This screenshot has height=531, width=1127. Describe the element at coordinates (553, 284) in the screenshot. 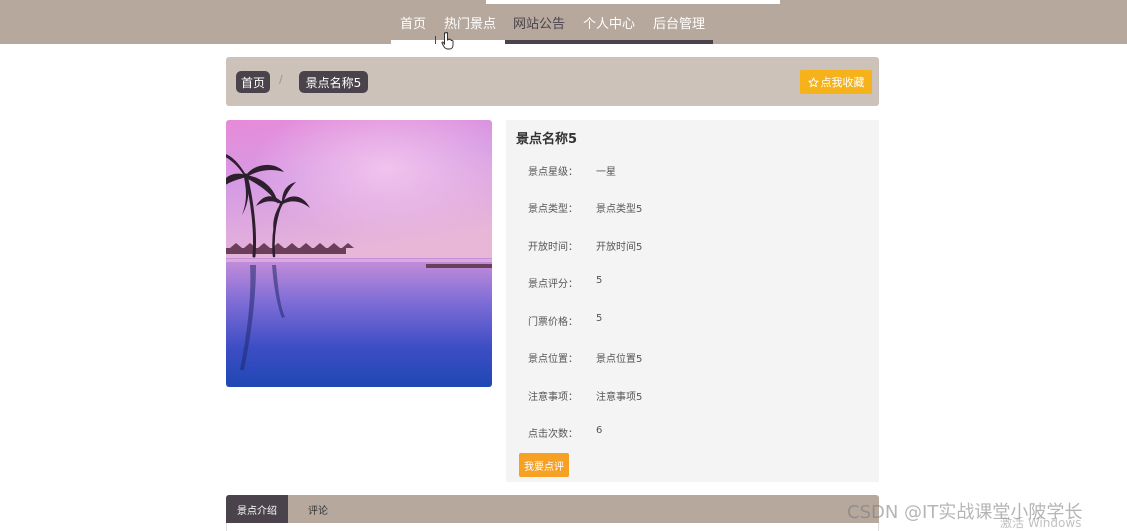

I see `field-label: 景点评分：` at that location.